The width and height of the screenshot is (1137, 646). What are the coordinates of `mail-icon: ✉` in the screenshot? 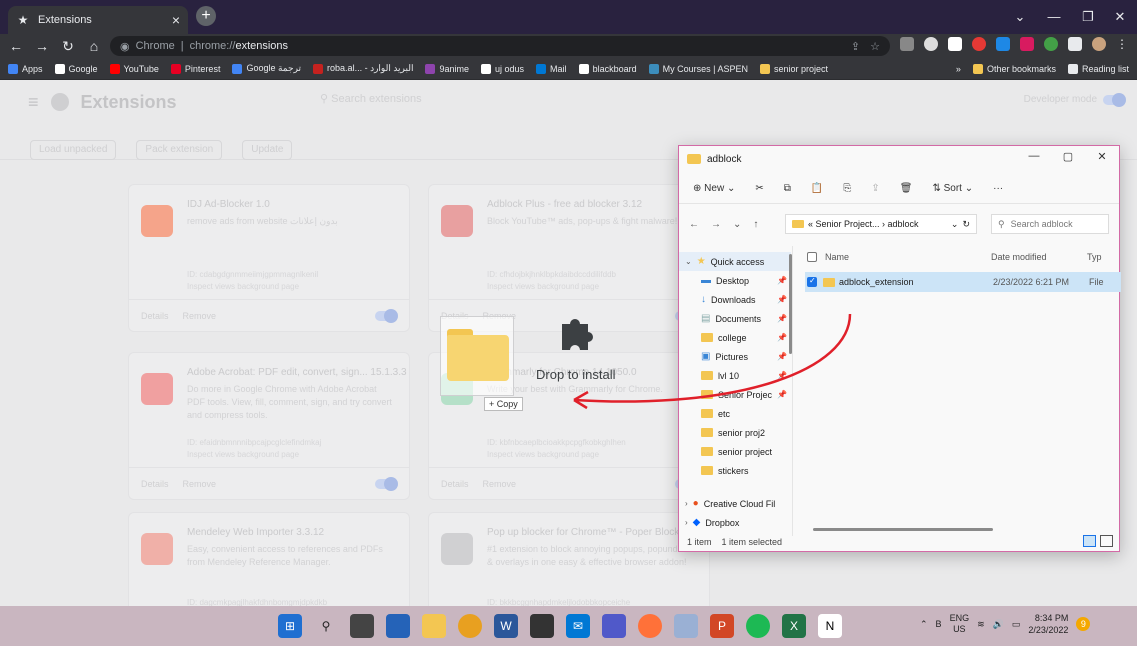 It's located at (578, 626).